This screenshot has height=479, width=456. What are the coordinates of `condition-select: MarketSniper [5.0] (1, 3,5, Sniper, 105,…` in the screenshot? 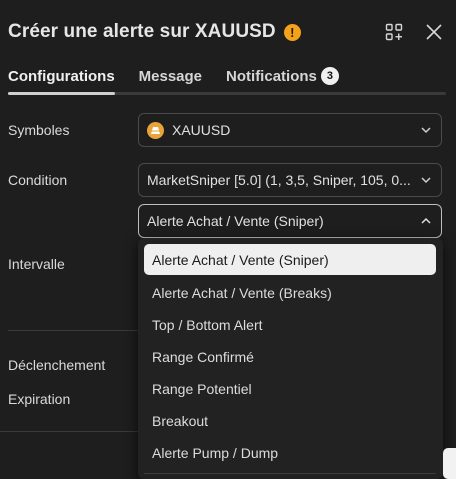 It's located at (290, 180).